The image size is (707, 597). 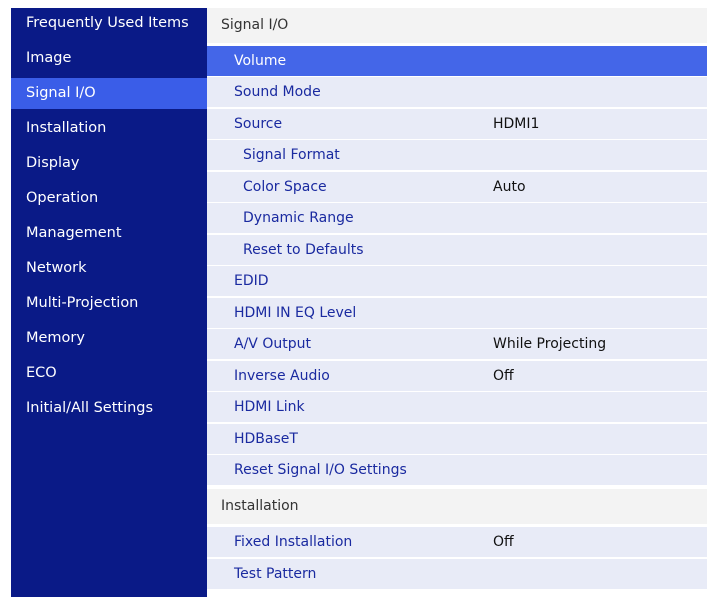 I want to click on section-header-signal-io: Signal I/O, so click(x=457, y=25).